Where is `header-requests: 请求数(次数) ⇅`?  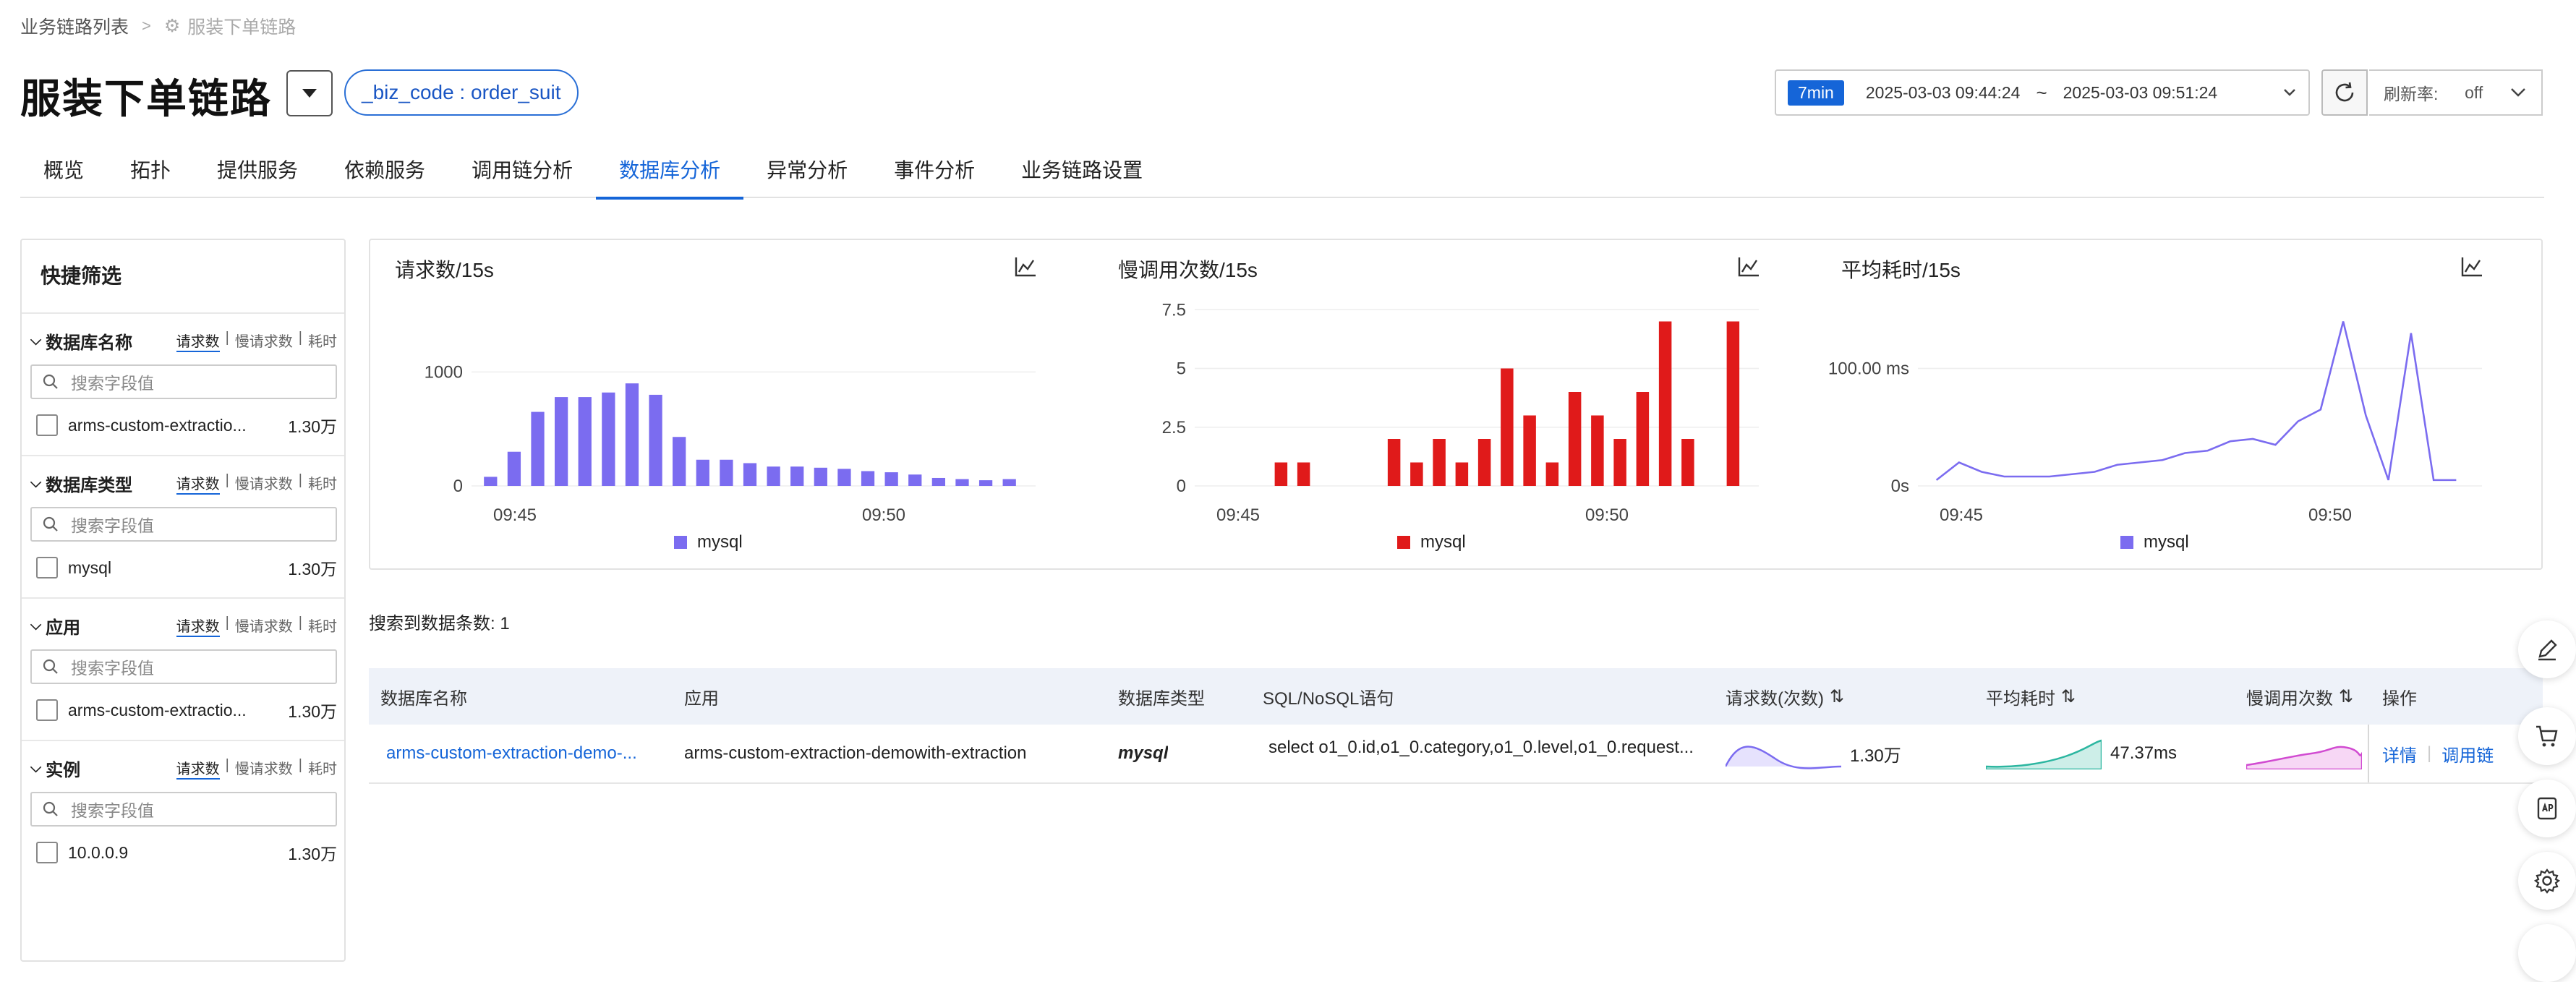
header-requests: 请求数(次数) ⇅ is located at coordinates (1785, 696).